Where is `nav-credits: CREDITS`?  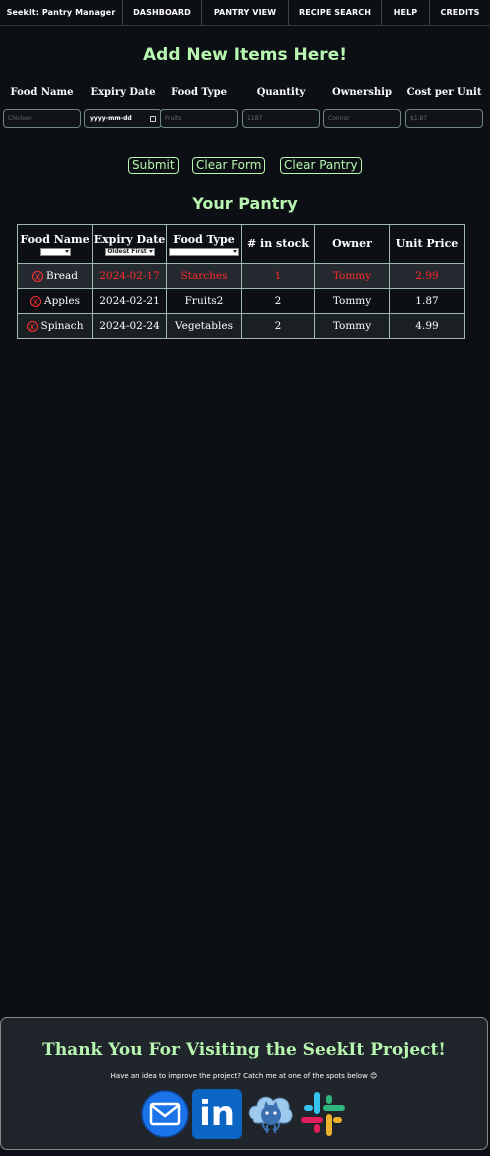
nav-credits: CREDITS is located at coordinates (460, 12).